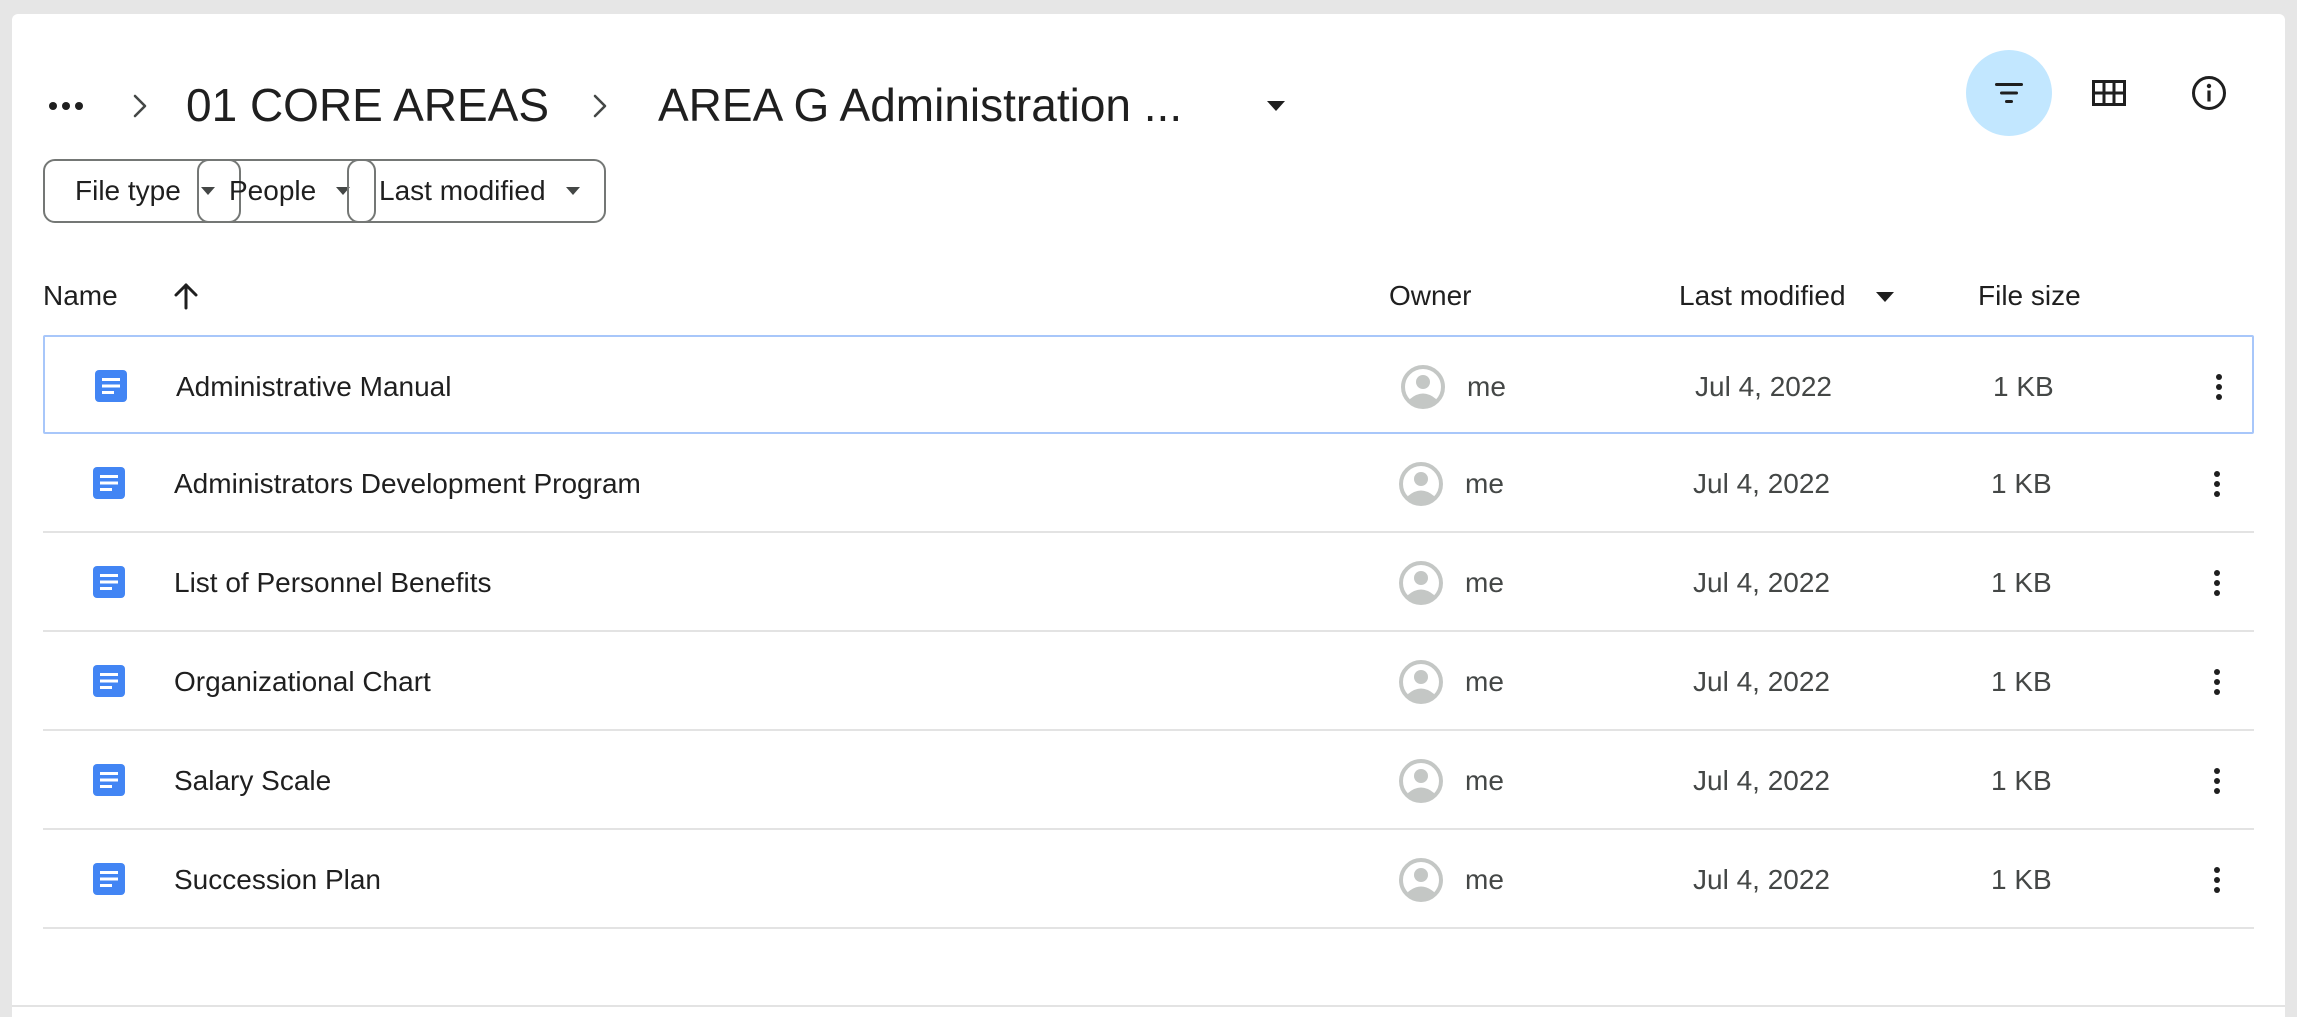 The image size is (2297, 1017). Describe the element at coordinates (462, 190) in the screenshot. I see `chip-label: Last modified` at that location.